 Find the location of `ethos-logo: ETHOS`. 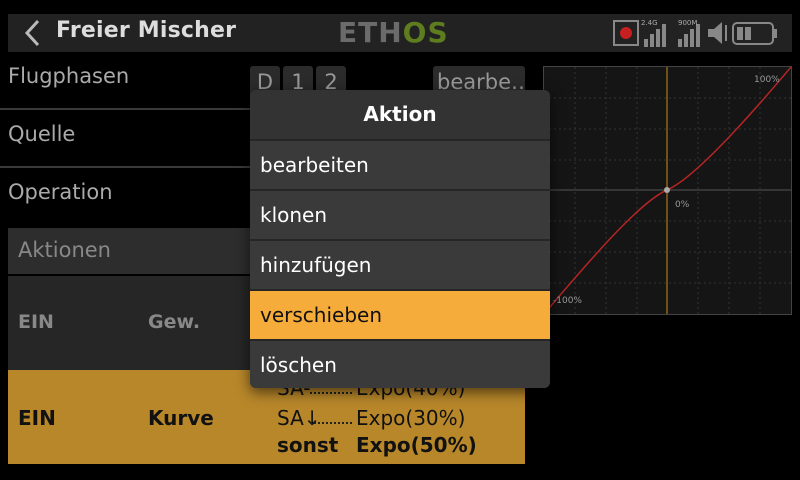

ethos-logo: ETHOS is located at coordinates (393, 32).